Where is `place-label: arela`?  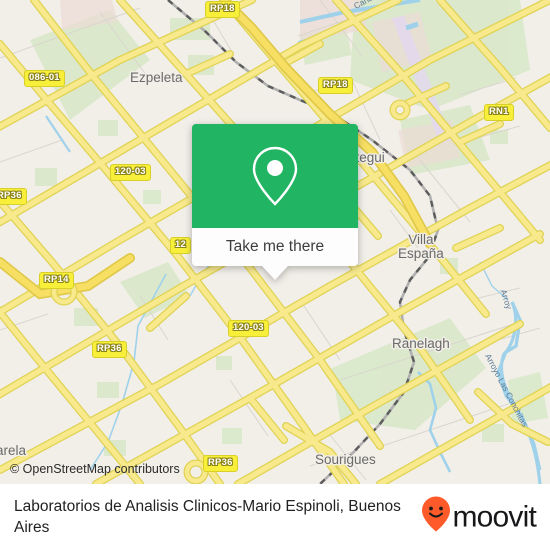
place-label: arela is located at coordinates (13, 450).